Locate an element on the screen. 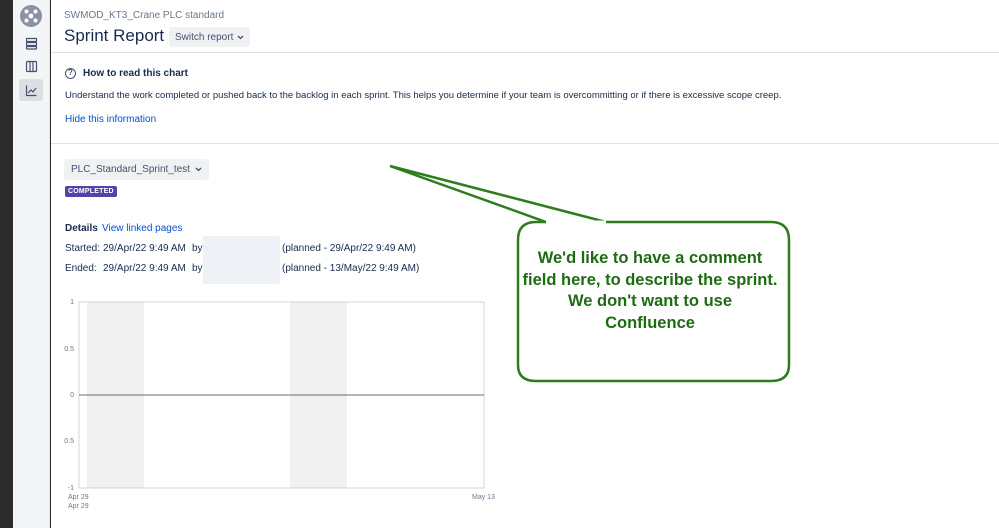 Image resolution: width=999 pixels, height=528 pixels. details-heading: Details is located at coordinates (81, 228).